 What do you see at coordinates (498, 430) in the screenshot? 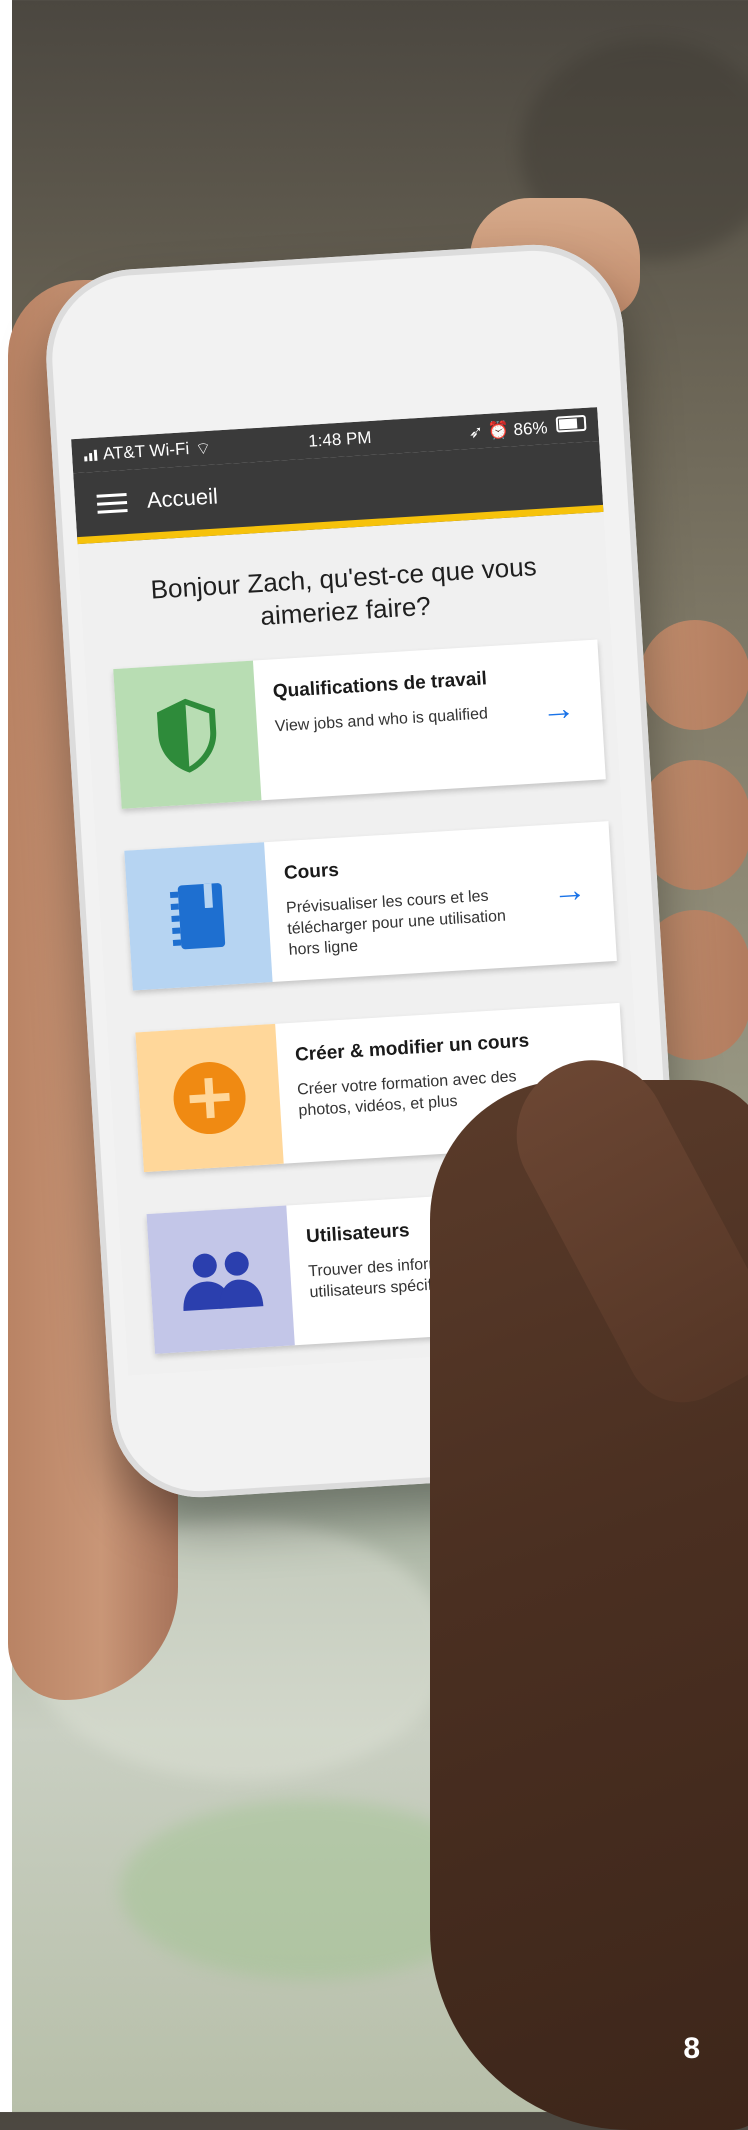
I see `alarm-icon: ⏰` at bounding box center [498, 430].